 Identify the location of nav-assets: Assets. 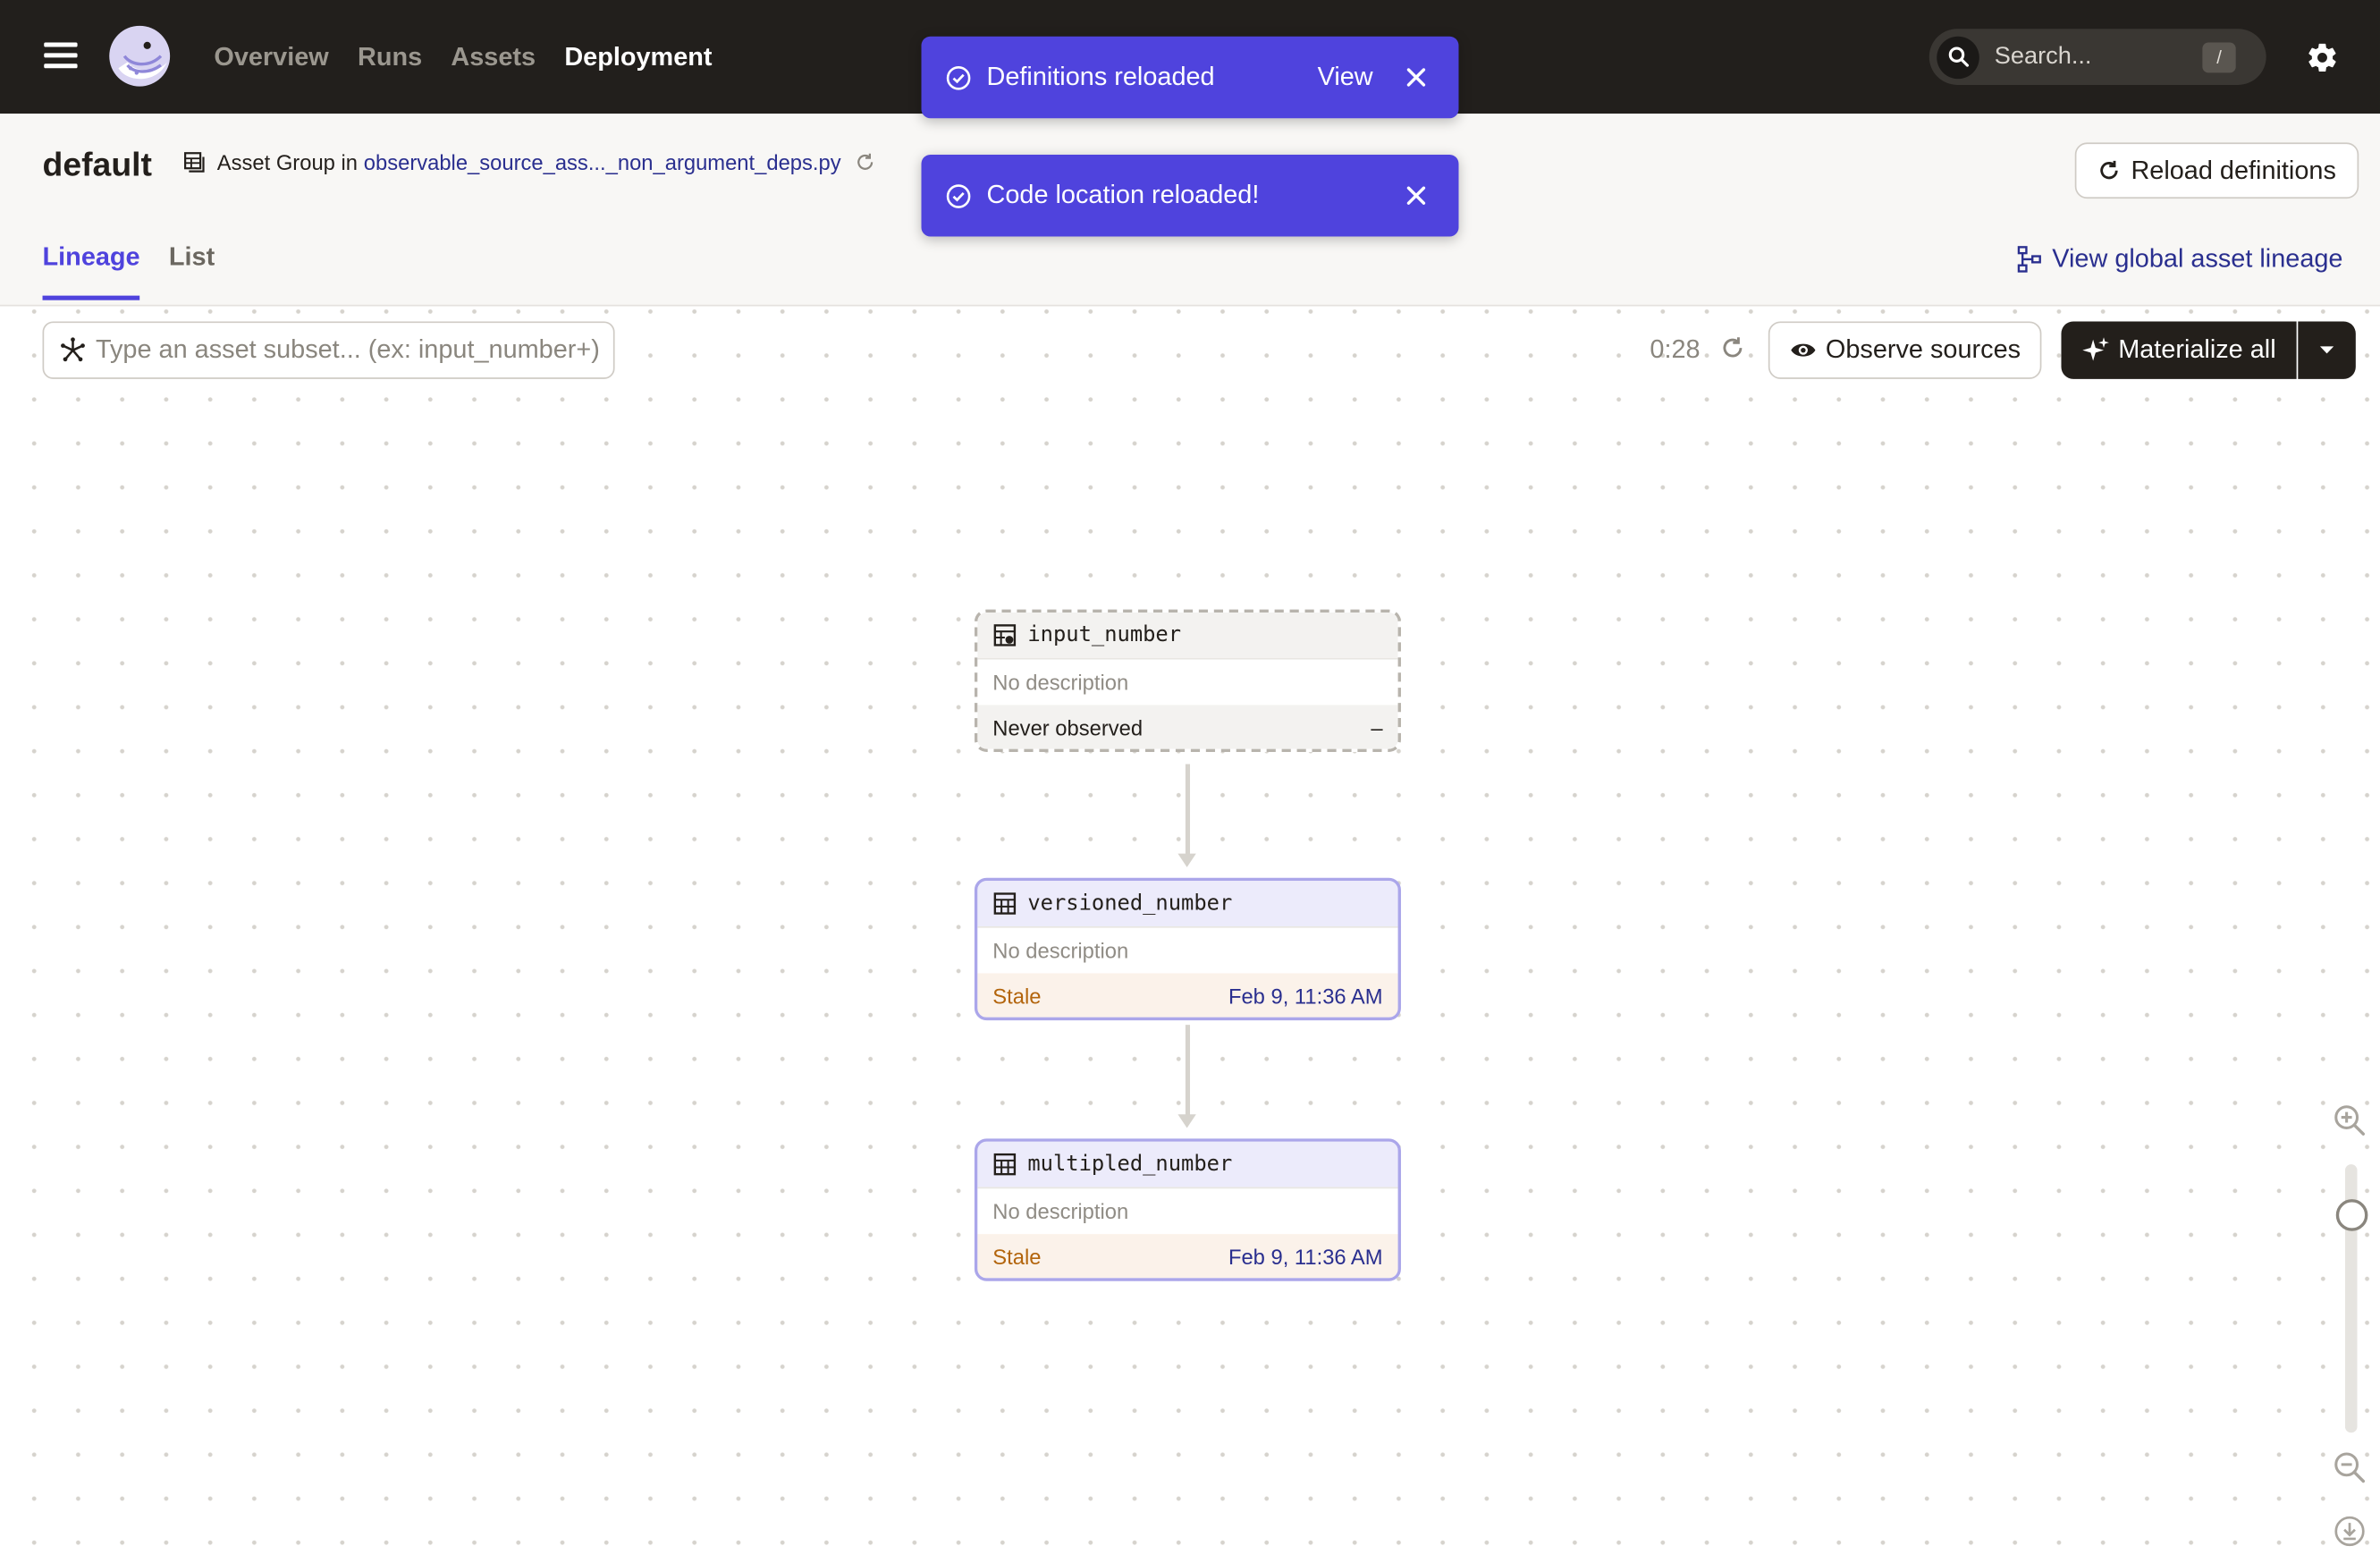
(493, 57).